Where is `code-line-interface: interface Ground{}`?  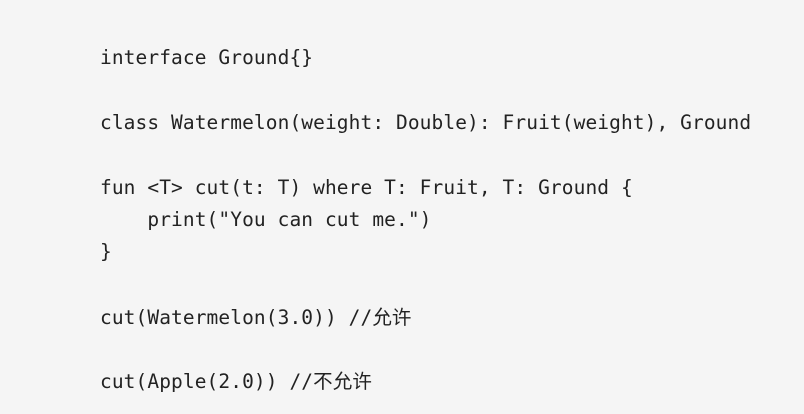
code-line-interface: interface Ground{} is located at coordinates (207, 57).